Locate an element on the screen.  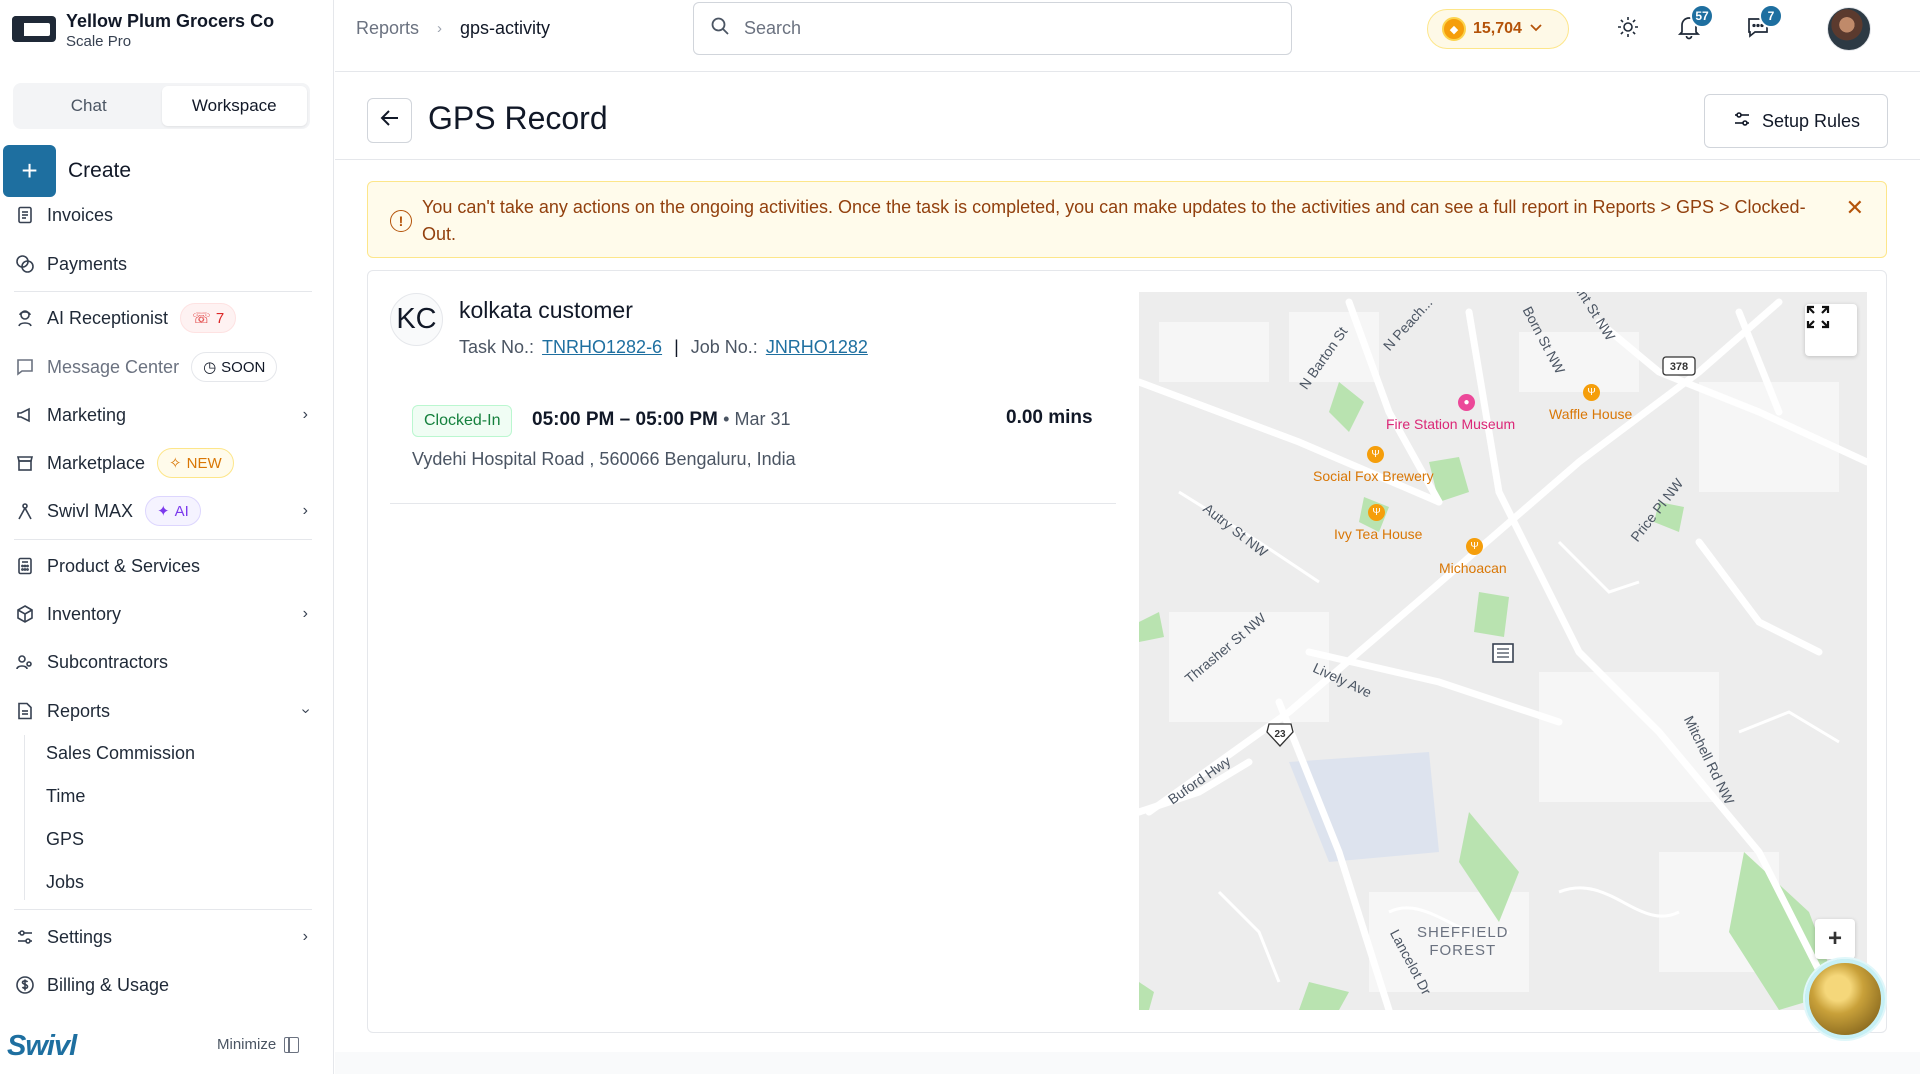
search-box is located at coordinates (992, 28).